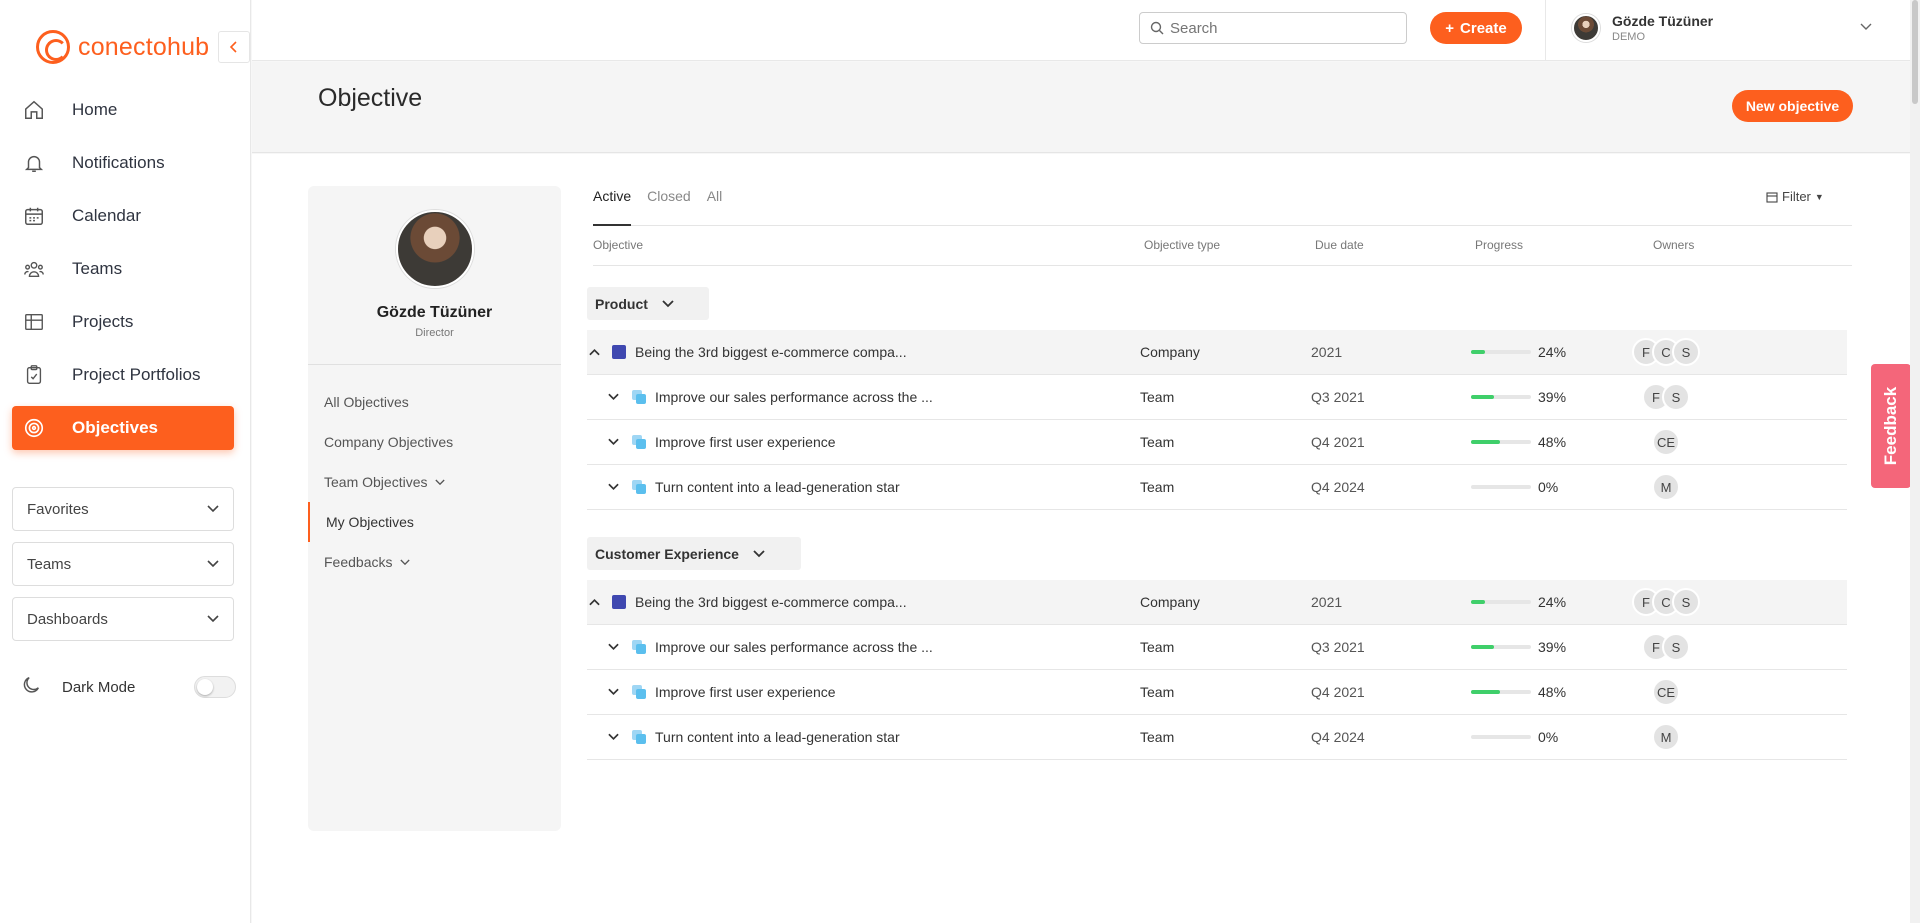 The image size is (1920, 923). I want to click on nav-label: Notifications, so click(118, 162).